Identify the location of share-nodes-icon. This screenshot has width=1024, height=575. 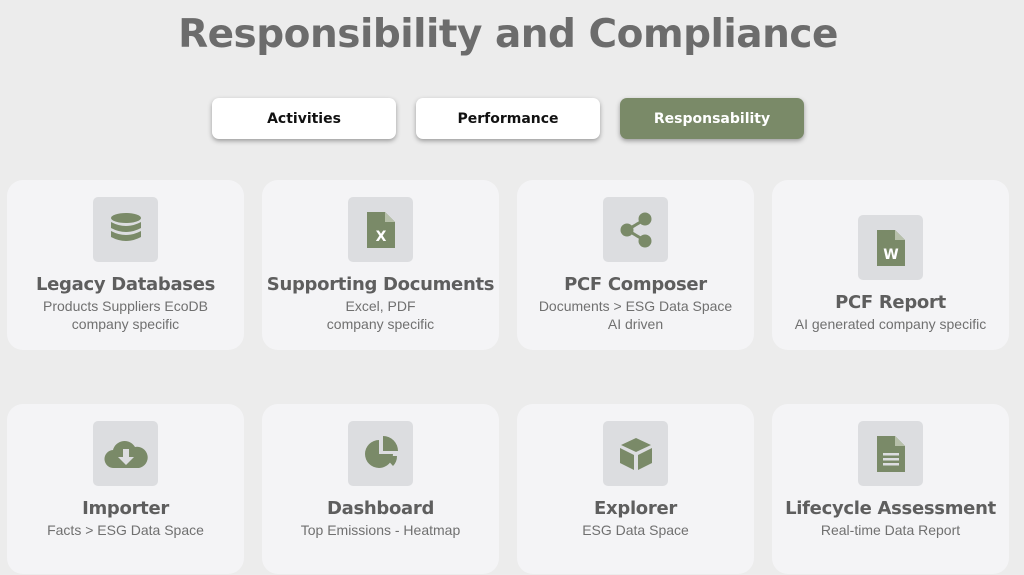
(635, 229).